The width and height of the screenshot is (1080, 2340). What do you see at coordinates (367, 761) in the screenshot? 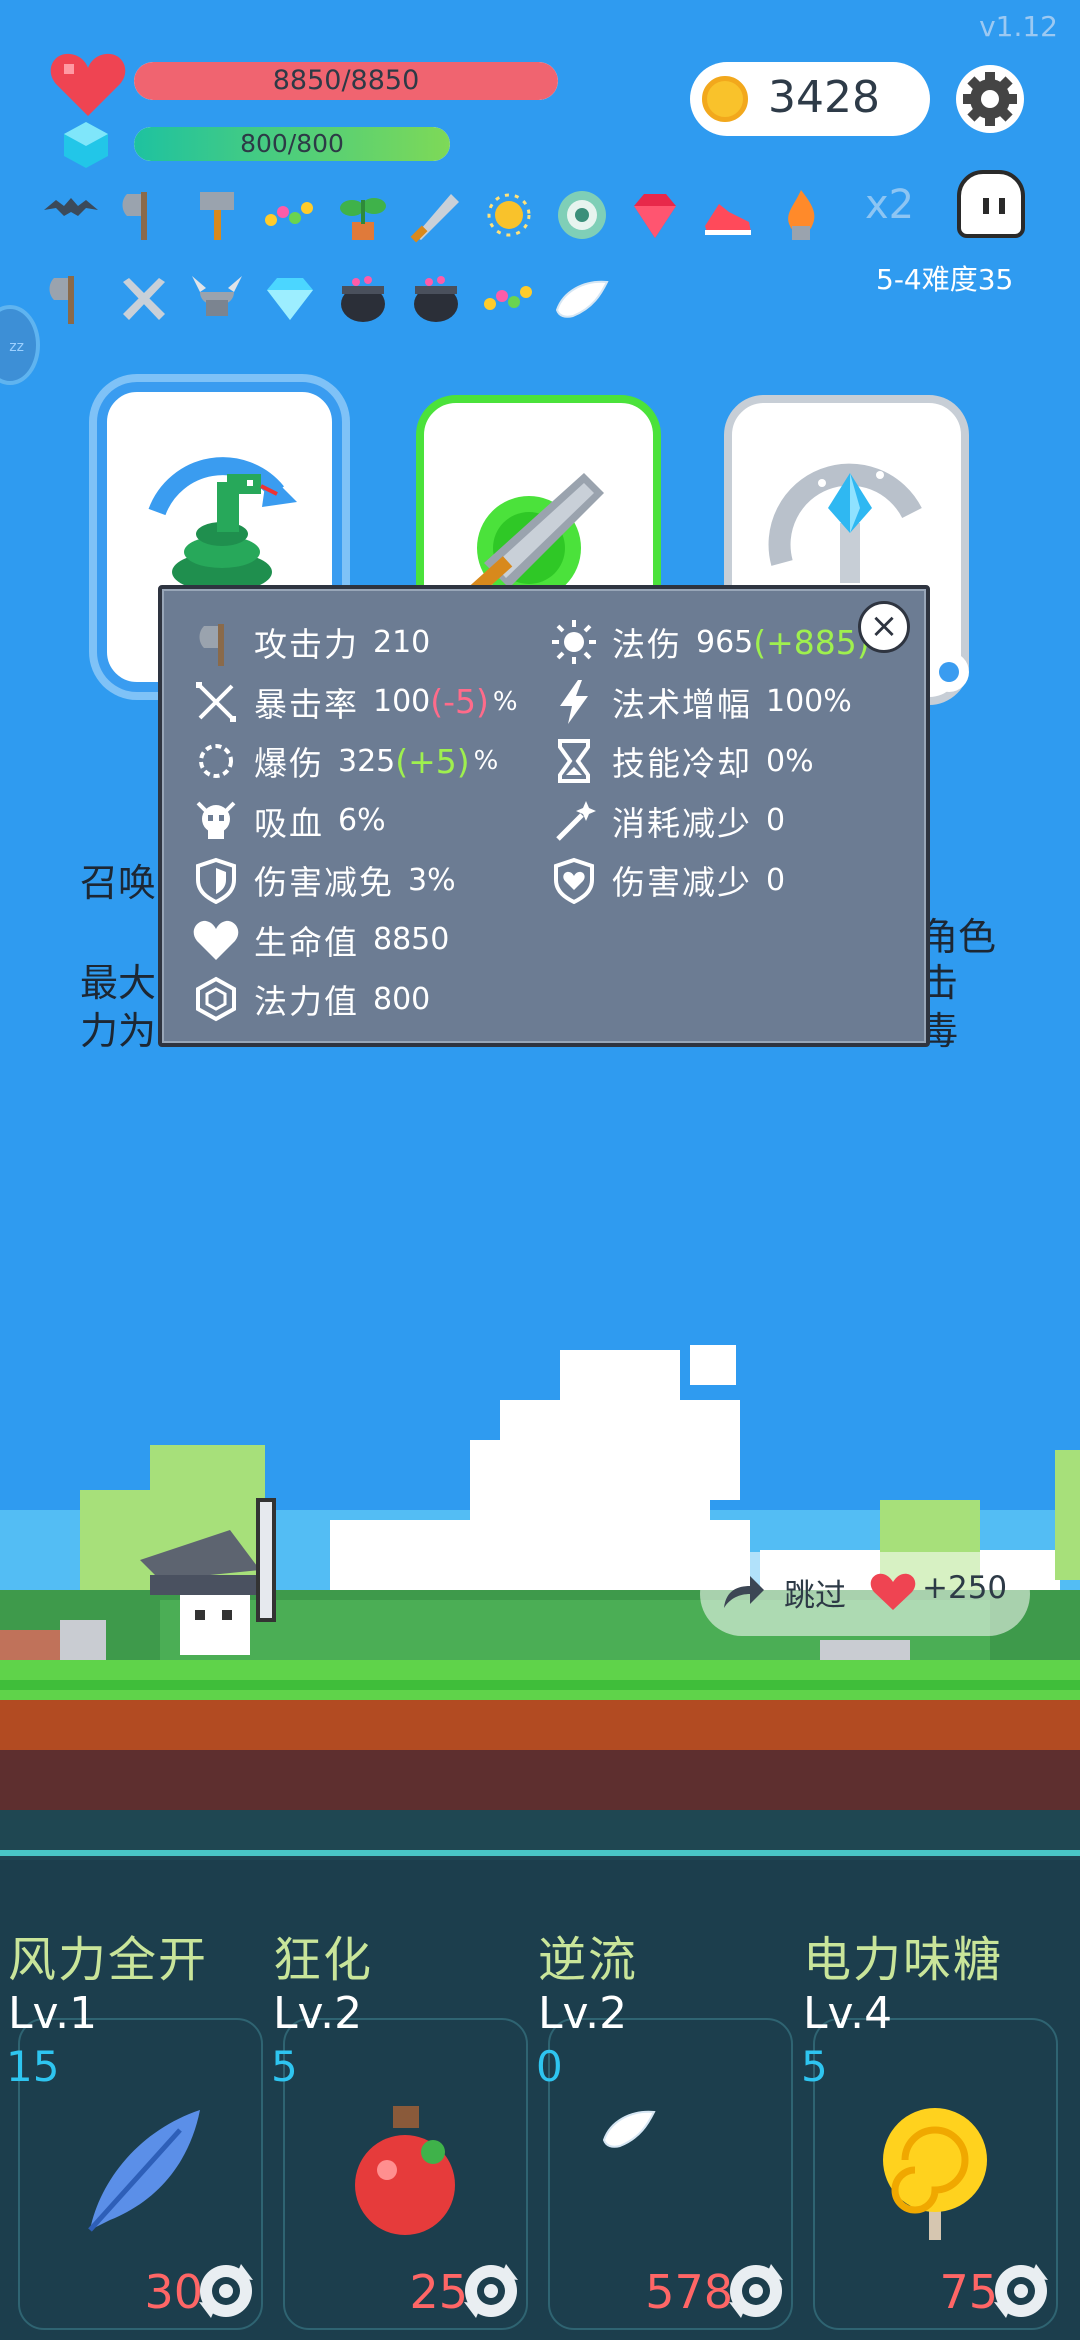
I see `stat-value: 325` at bounding box center [367, 761].